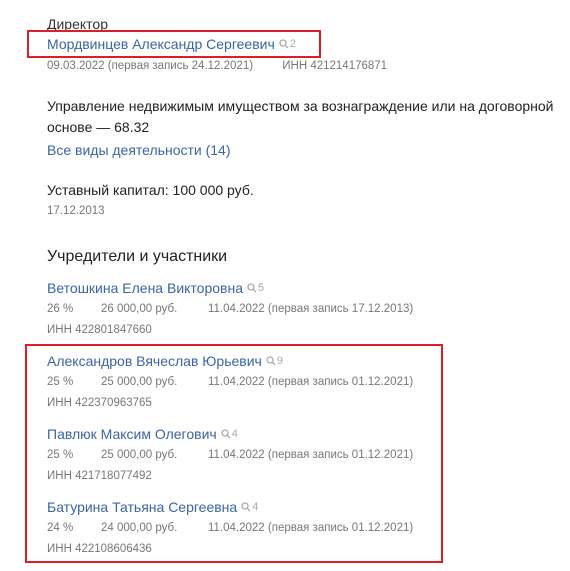 This screenshot has width=570, height=571. I want to click on founder-inn: ИНН 422801847660, so click(99, 330).